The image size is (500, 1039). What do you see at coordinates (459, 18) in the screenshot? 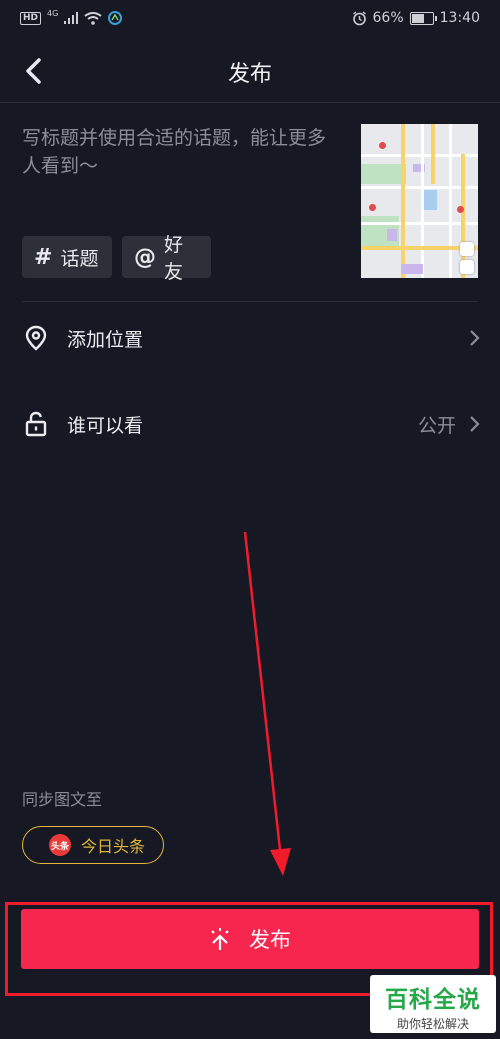
I see `clock: 13:40` at bounding box center [459, 18].